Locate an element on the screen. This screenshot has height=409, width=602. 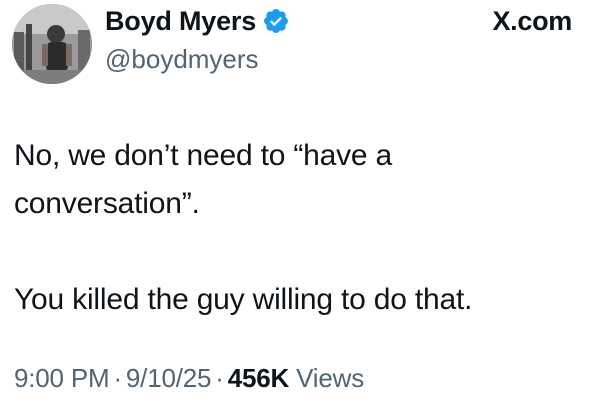
tweet-date: 9/10/25 is located at coordinates (169, 378).